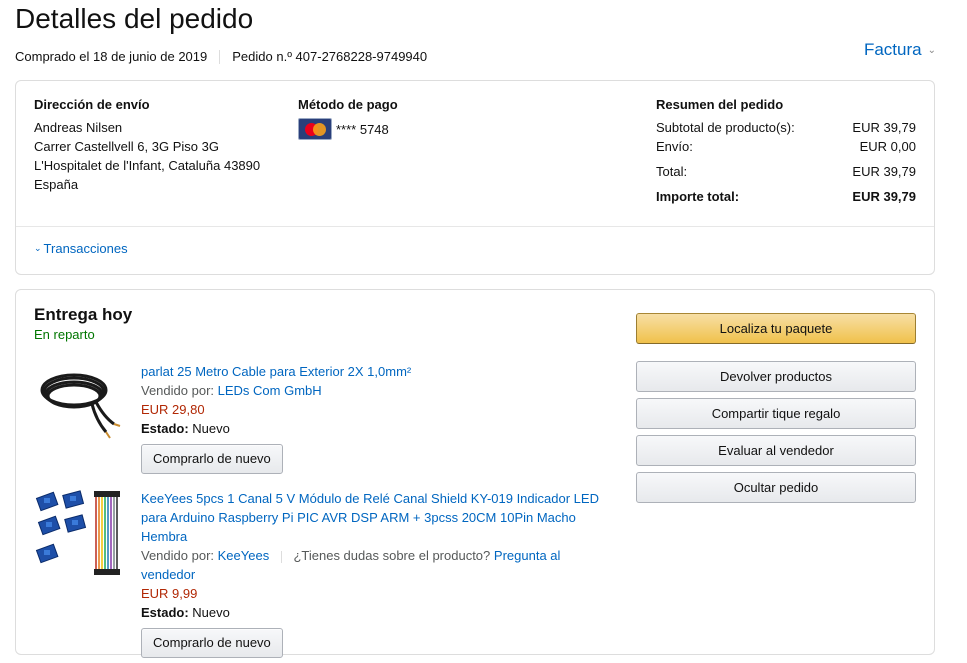 Image resolution: width=967 pixels, height=663 pixels. I want to click on grand-total-label: Importe total:, so click(698, 196).